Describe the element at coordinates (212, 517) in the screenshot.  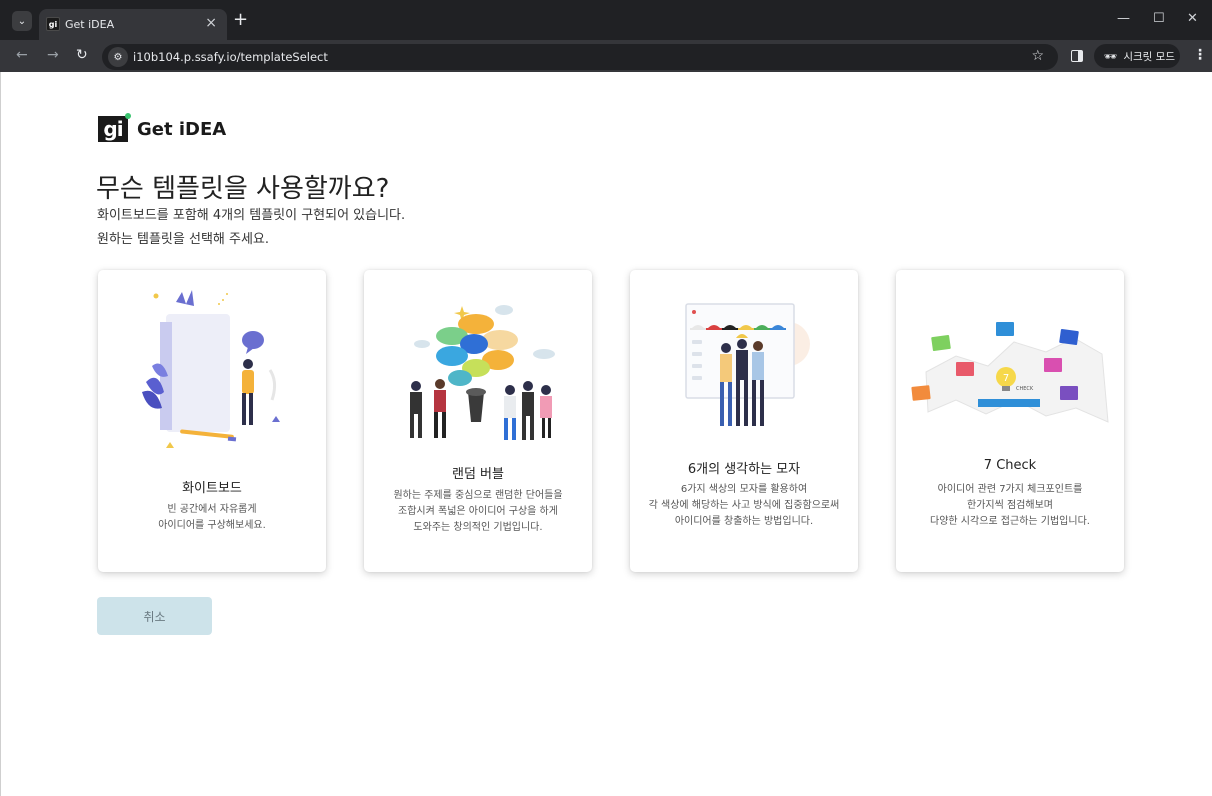
I see `template-description: 빈 공간에서 자유롭게 아이디어를 구상해보세요.` at that location.